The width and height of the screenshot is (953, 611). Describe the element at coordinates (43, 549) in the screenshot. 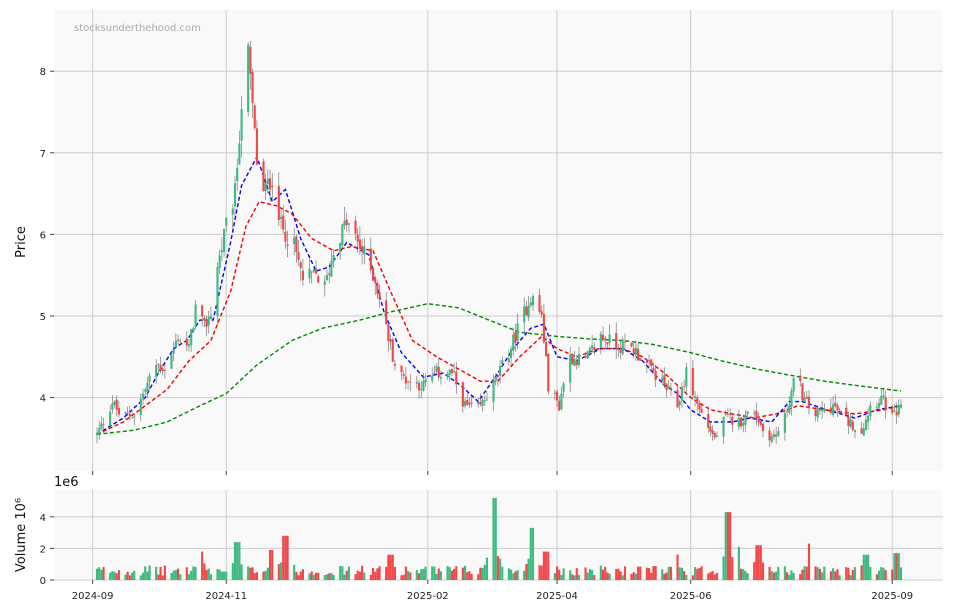

I see `volume-tick-label: 2` at that location.